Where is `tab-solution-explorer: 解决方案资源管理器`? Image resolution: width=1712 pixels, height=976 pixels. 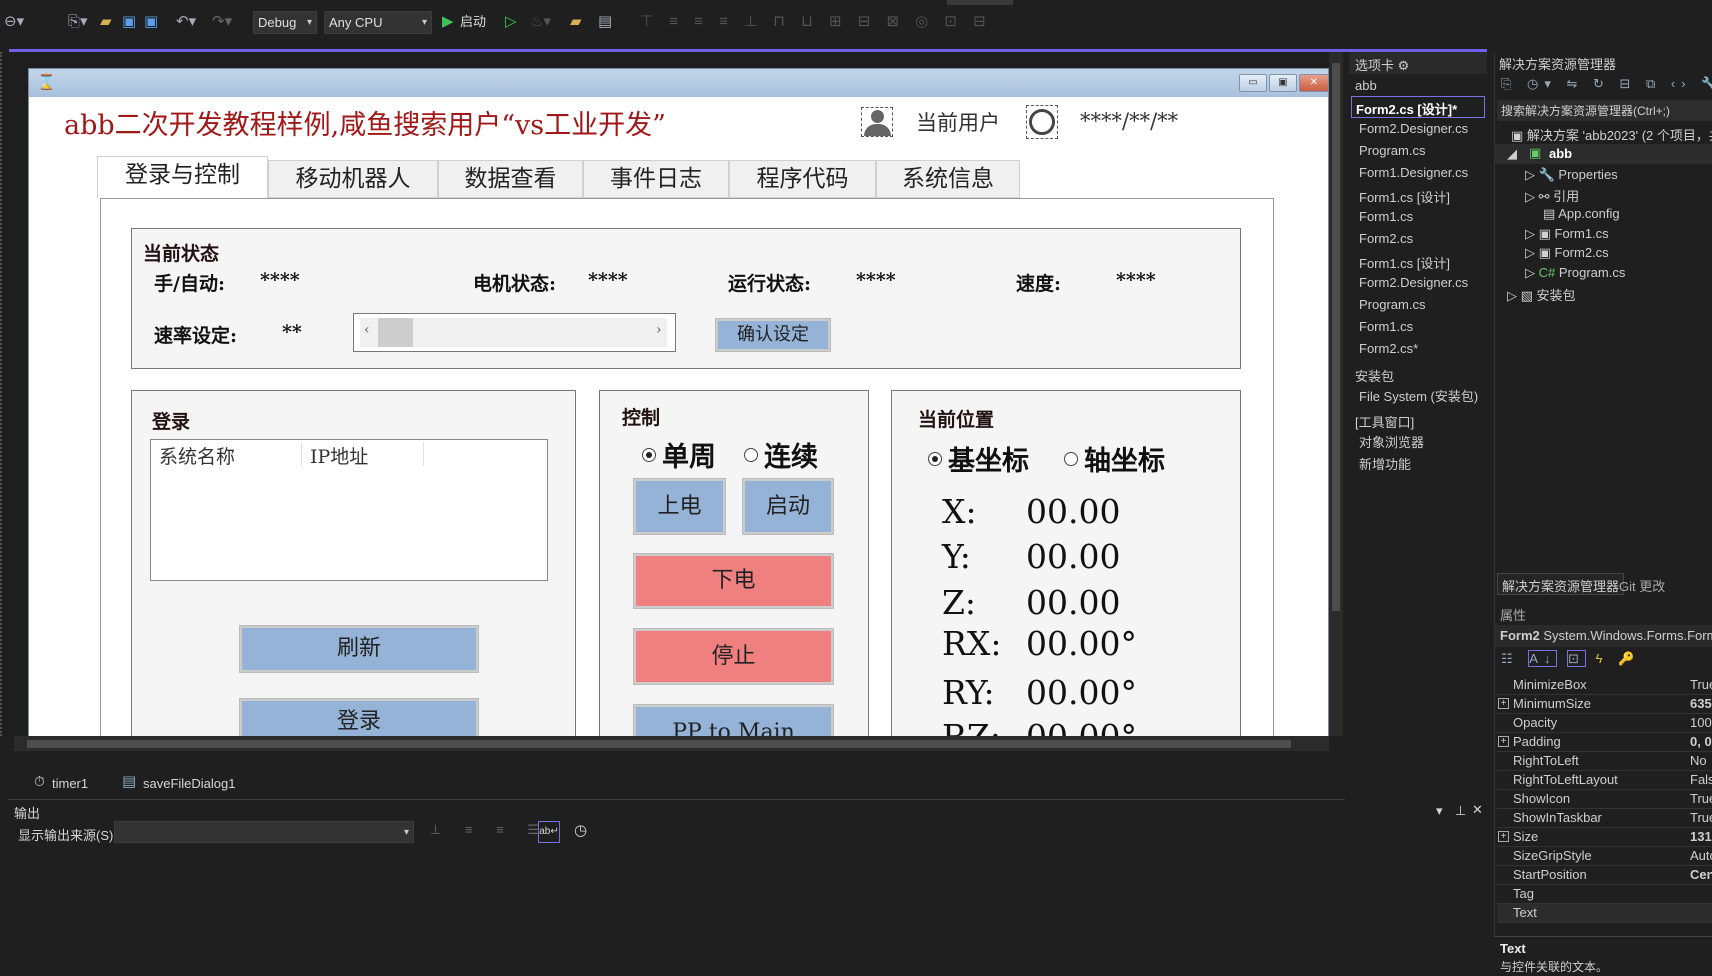
tab-solution-explorer: 解决方案资源管理器 is located at coordinates (1561, 584).